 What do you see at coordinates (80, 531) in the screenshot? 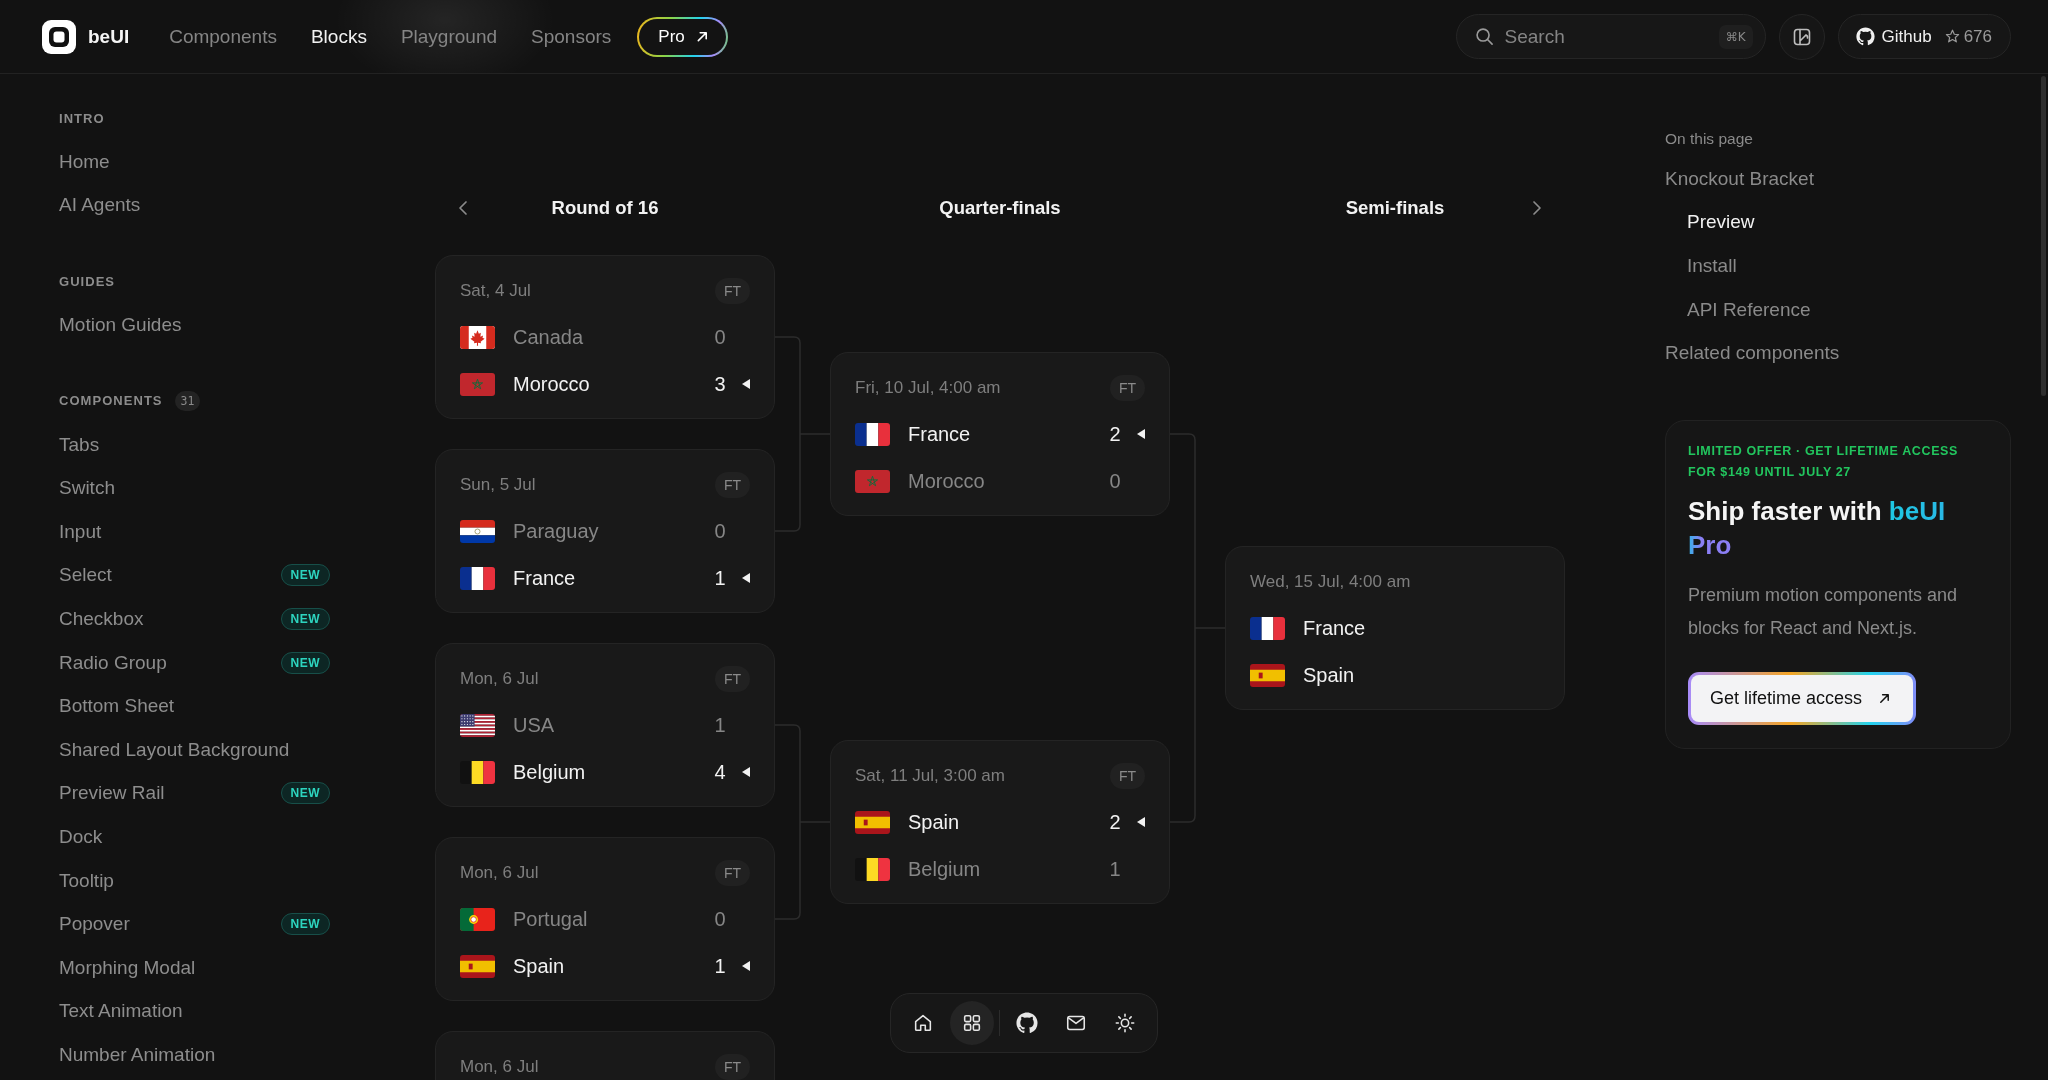
I see `sidebar-link: Input` at bounding box center [80, 531].